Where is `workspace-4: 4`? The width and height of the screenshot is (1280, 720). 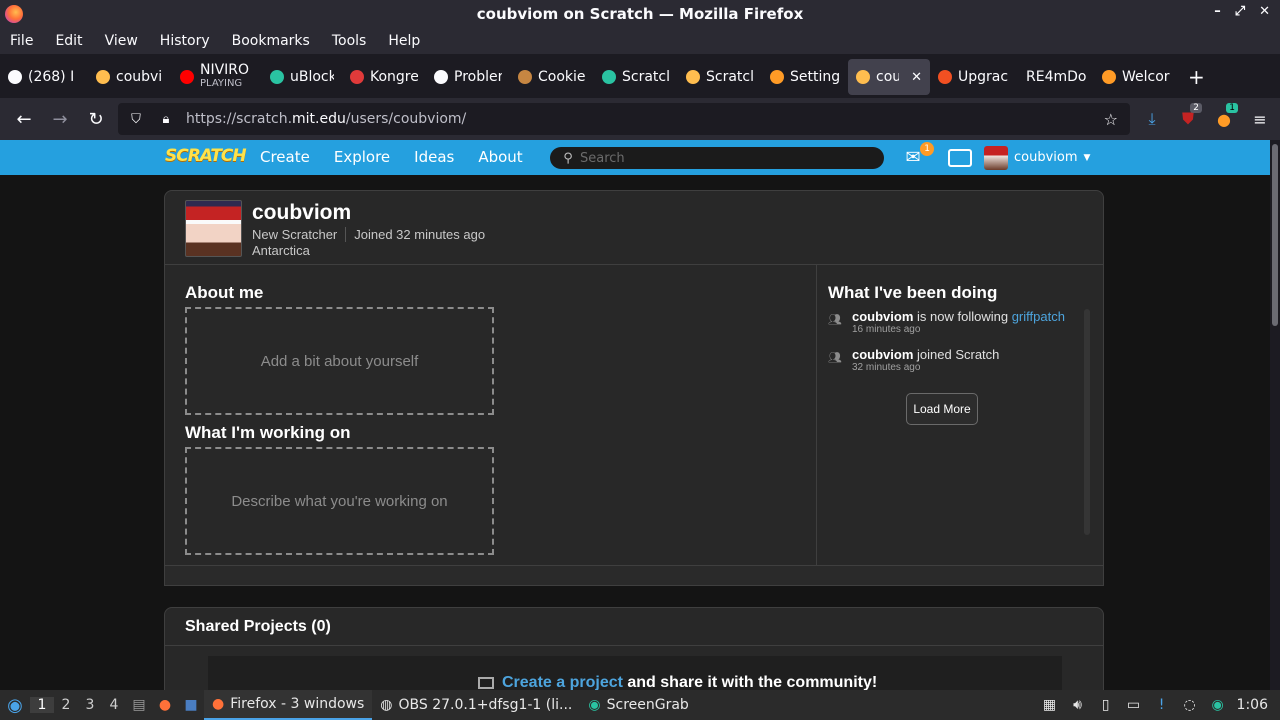
workspace-4: 4 is located at coordinates (114, 705).